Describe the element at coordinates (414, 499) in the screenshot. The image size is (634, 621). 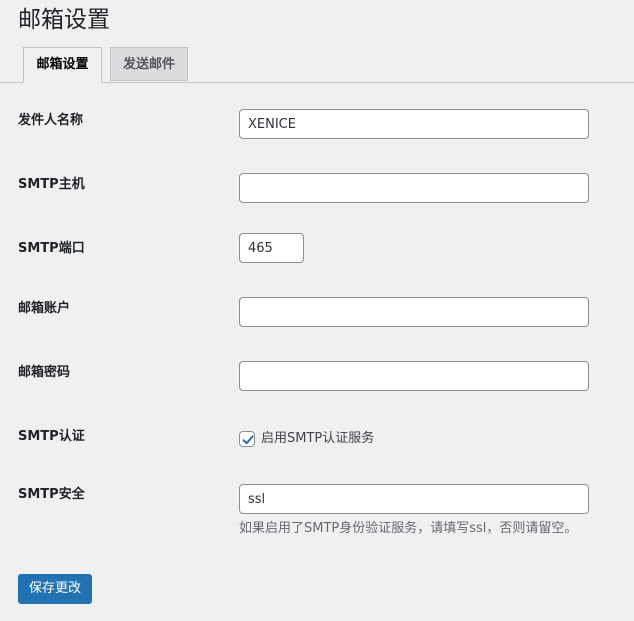
I see `smtp-security-input` at that location.